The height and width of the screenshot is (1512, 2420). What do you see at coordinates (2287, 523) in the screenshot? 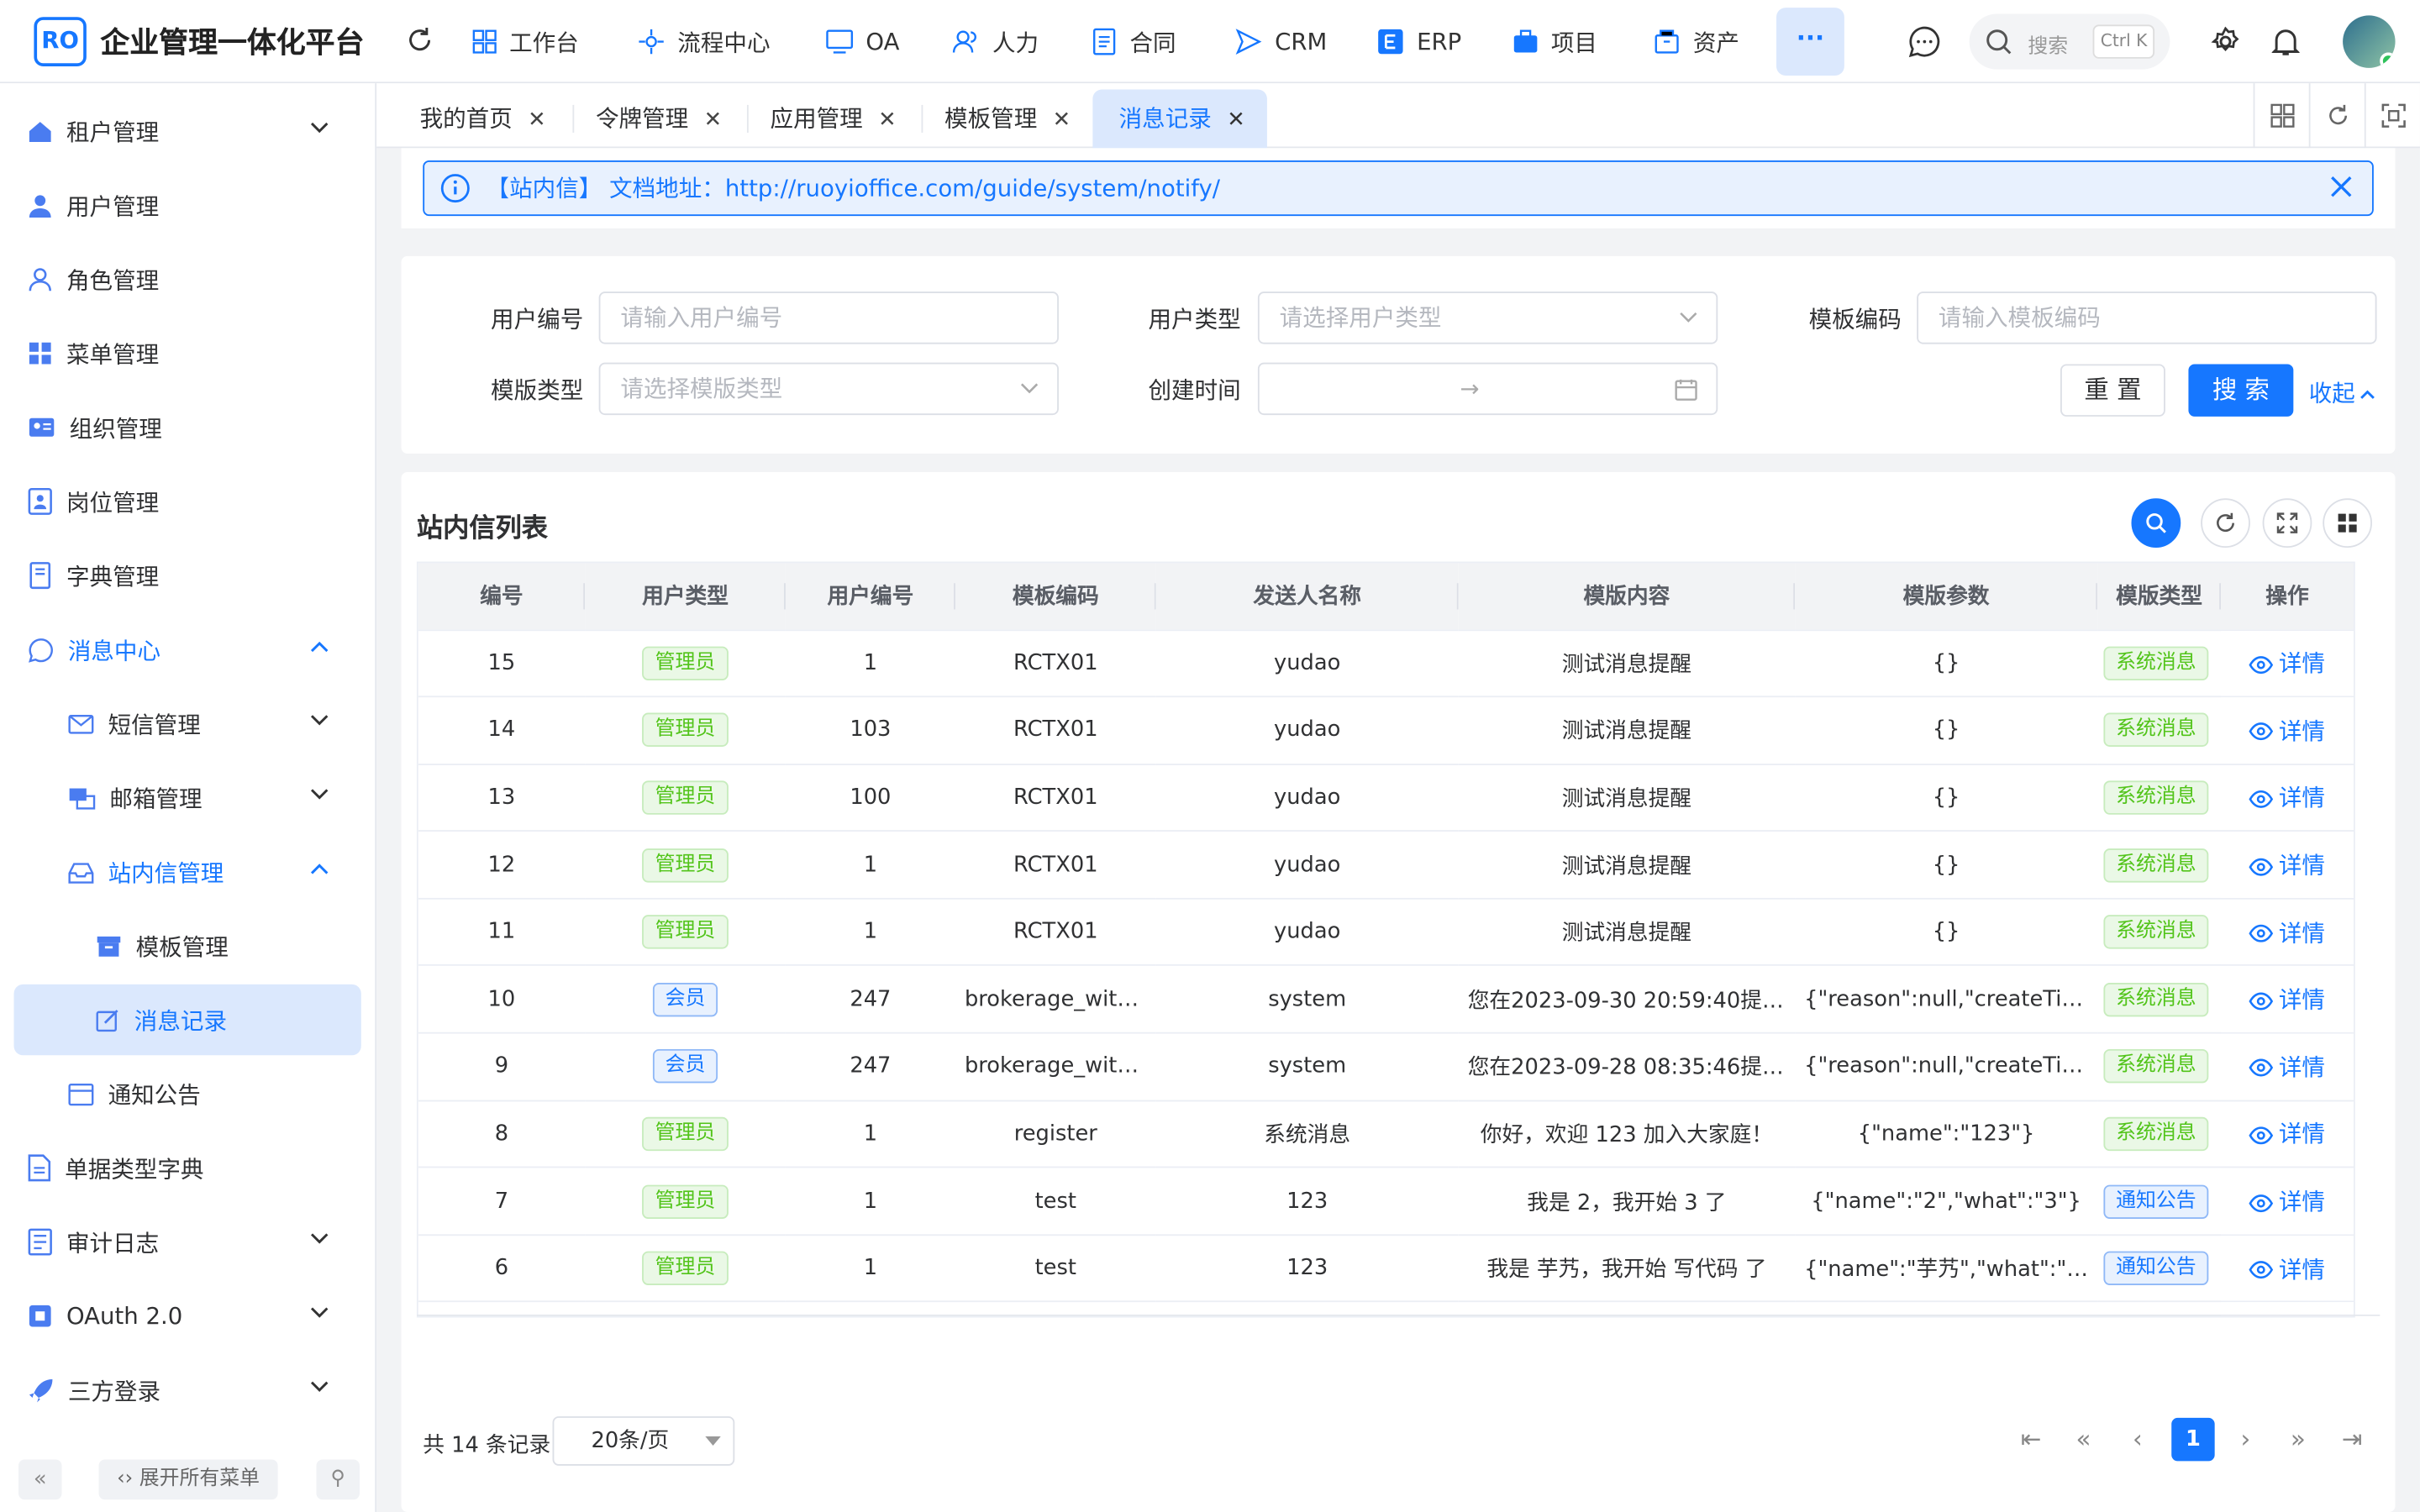
I see `table-fullscreen-button` at bounding box center [2287, 523].